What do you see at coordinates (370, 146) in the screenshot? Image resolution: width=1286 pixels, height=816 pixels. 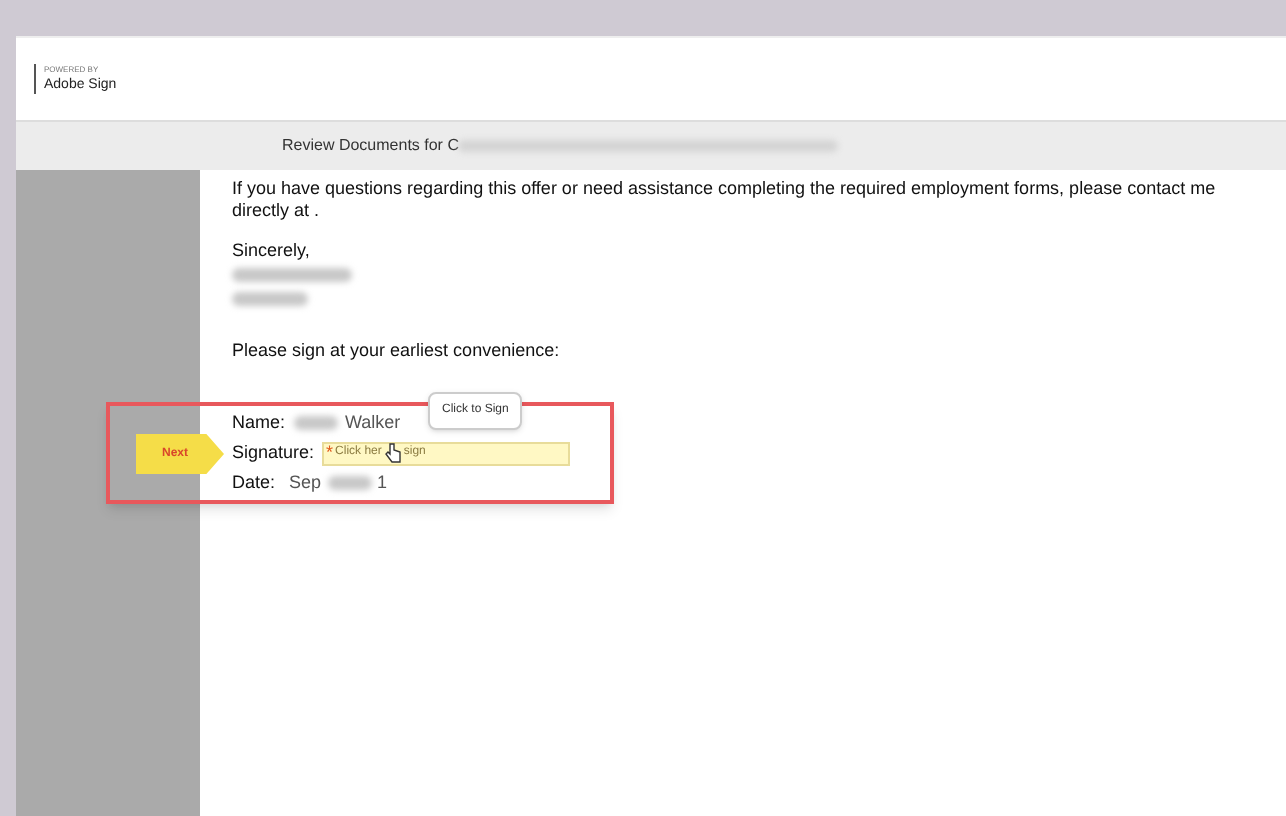 I see `document-title: Review Documents for C` at bounding box center [370, 146].